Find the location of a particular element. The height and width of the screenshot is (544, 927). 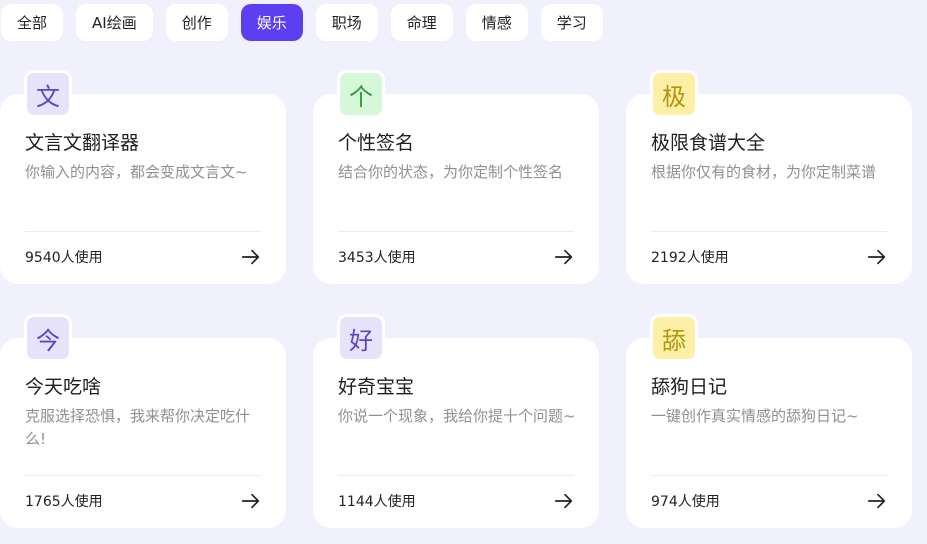

tab-workplace: 职场 is located at coordinates (346, 22).